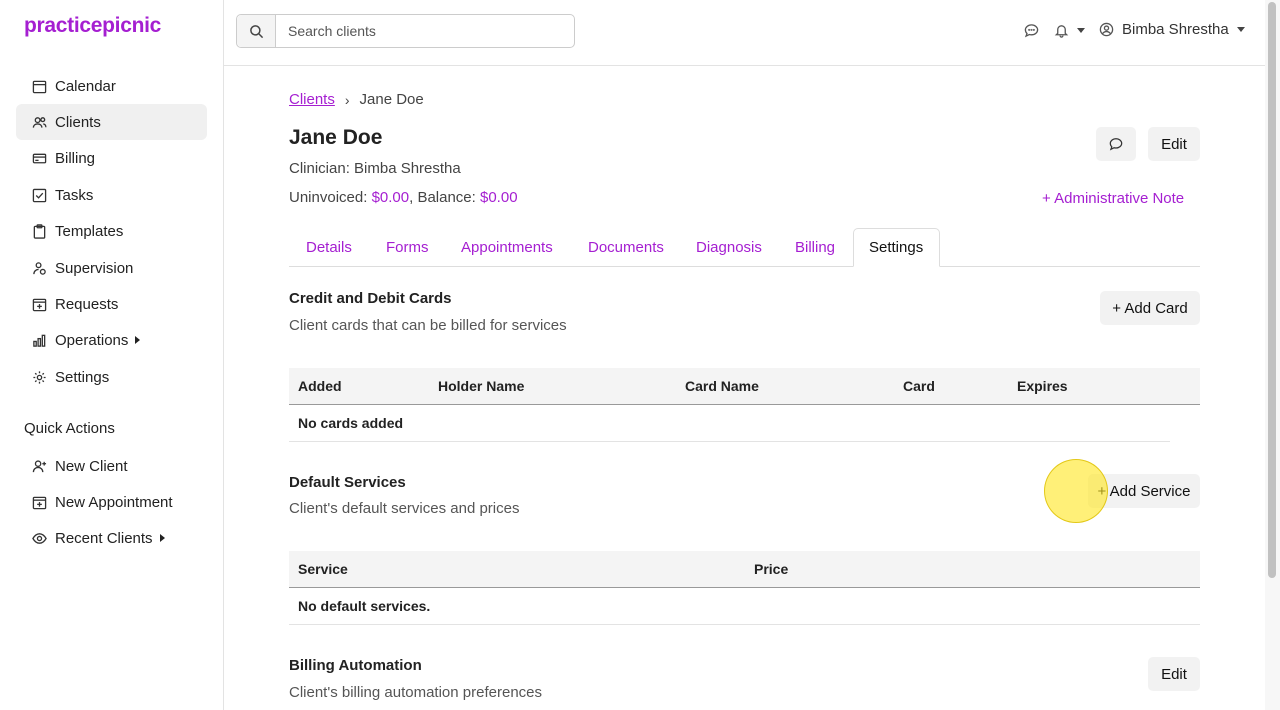 The image size is (1280, 710). I want to click on credit-card-icon, so click(39, 158).